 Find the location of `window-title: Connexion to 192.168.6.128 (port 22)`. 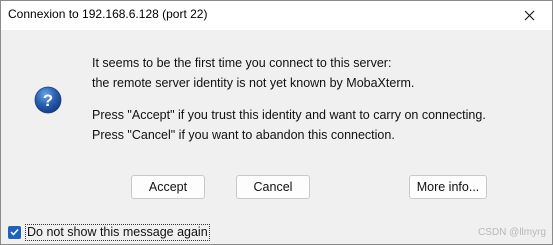

window-title: Connexion to 192.168.6.128 (port 22) is located at coordinates (108, 14).